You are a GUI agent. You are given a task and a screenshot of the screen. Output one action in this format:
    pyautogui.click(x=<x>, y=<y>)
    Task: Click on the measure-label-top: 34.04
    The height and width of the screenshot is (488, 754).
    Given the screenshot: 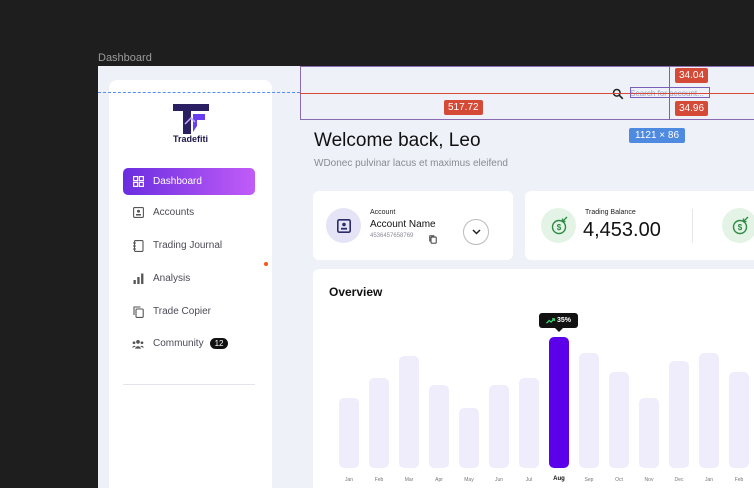 What is the action you would take?
    pyautogui.click(x=692, y=75)
    